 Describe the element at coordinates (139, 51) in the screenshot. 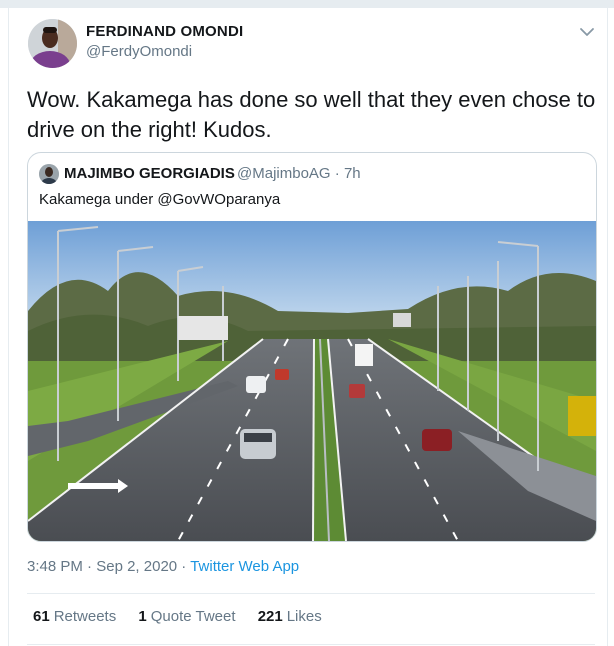

I see `author-handle: @FerdyOmondi` at that location.